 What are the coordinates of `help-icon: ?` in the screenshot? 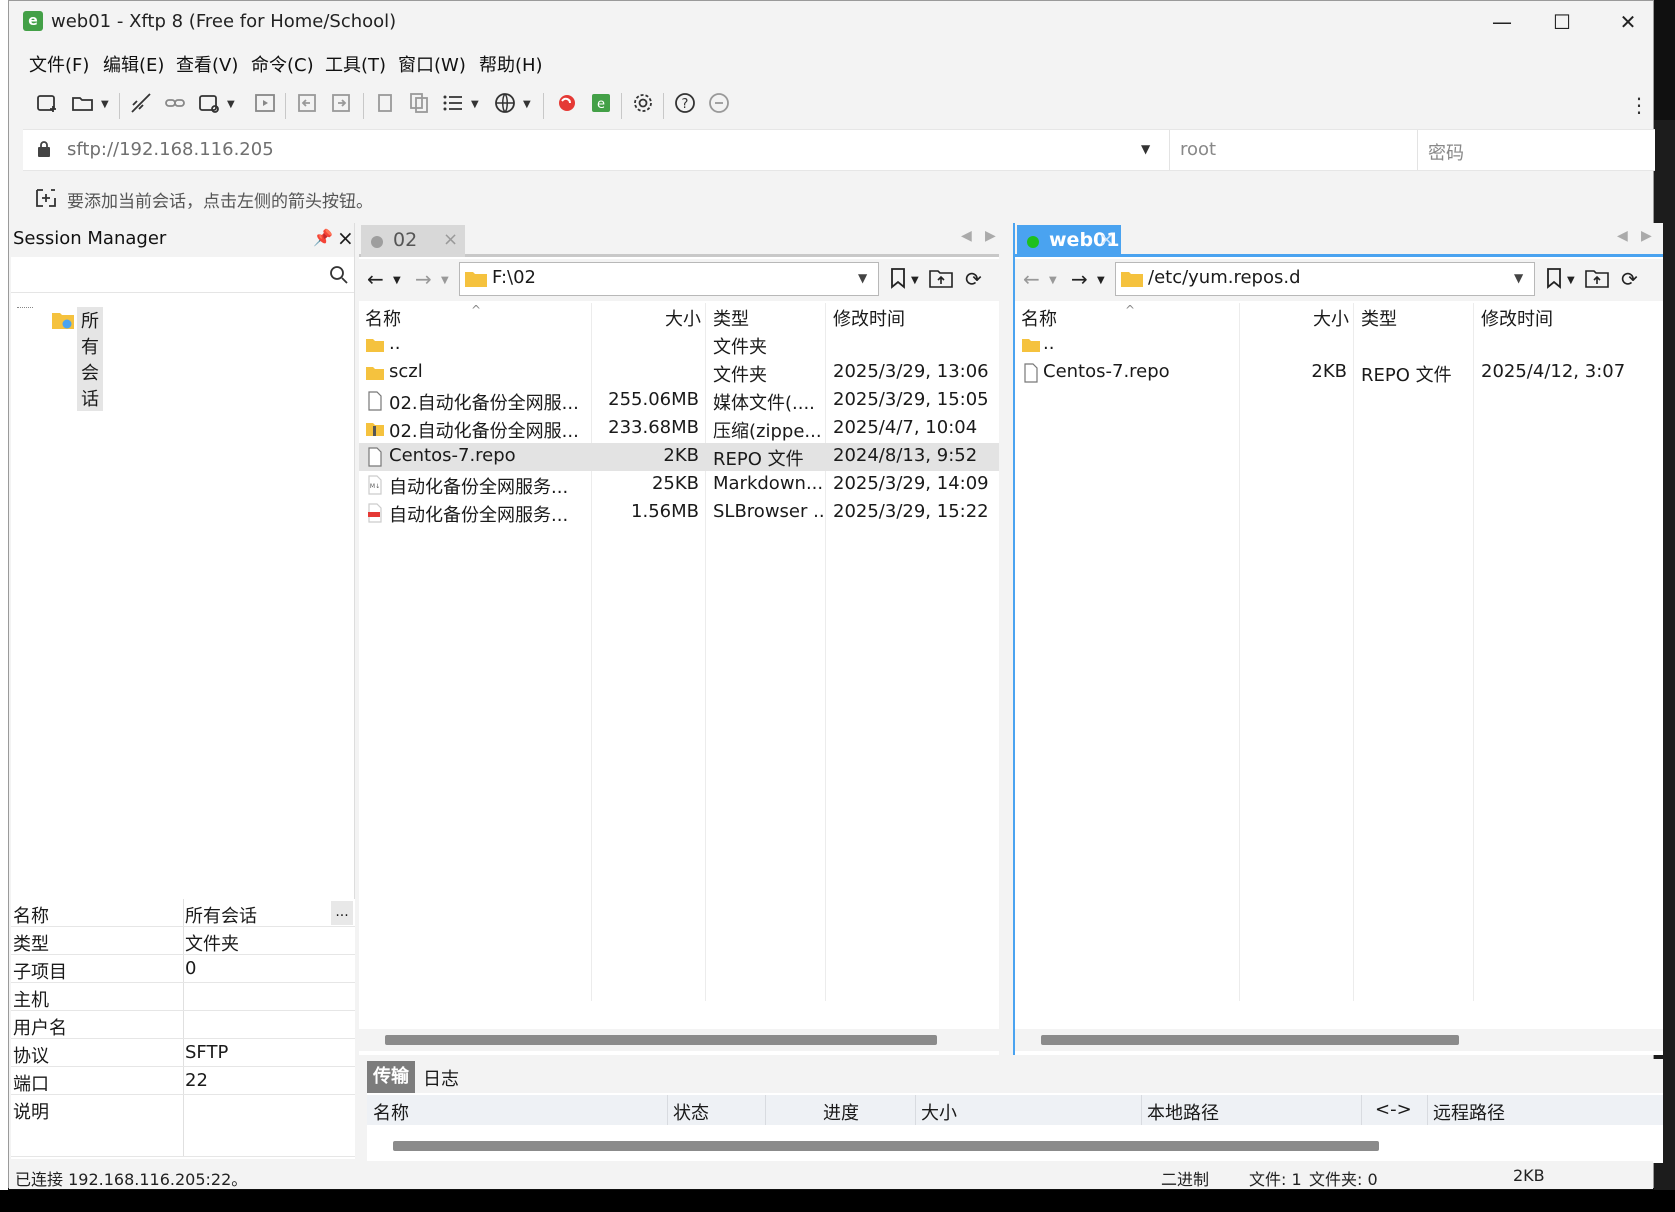 It's located at (685, 105).